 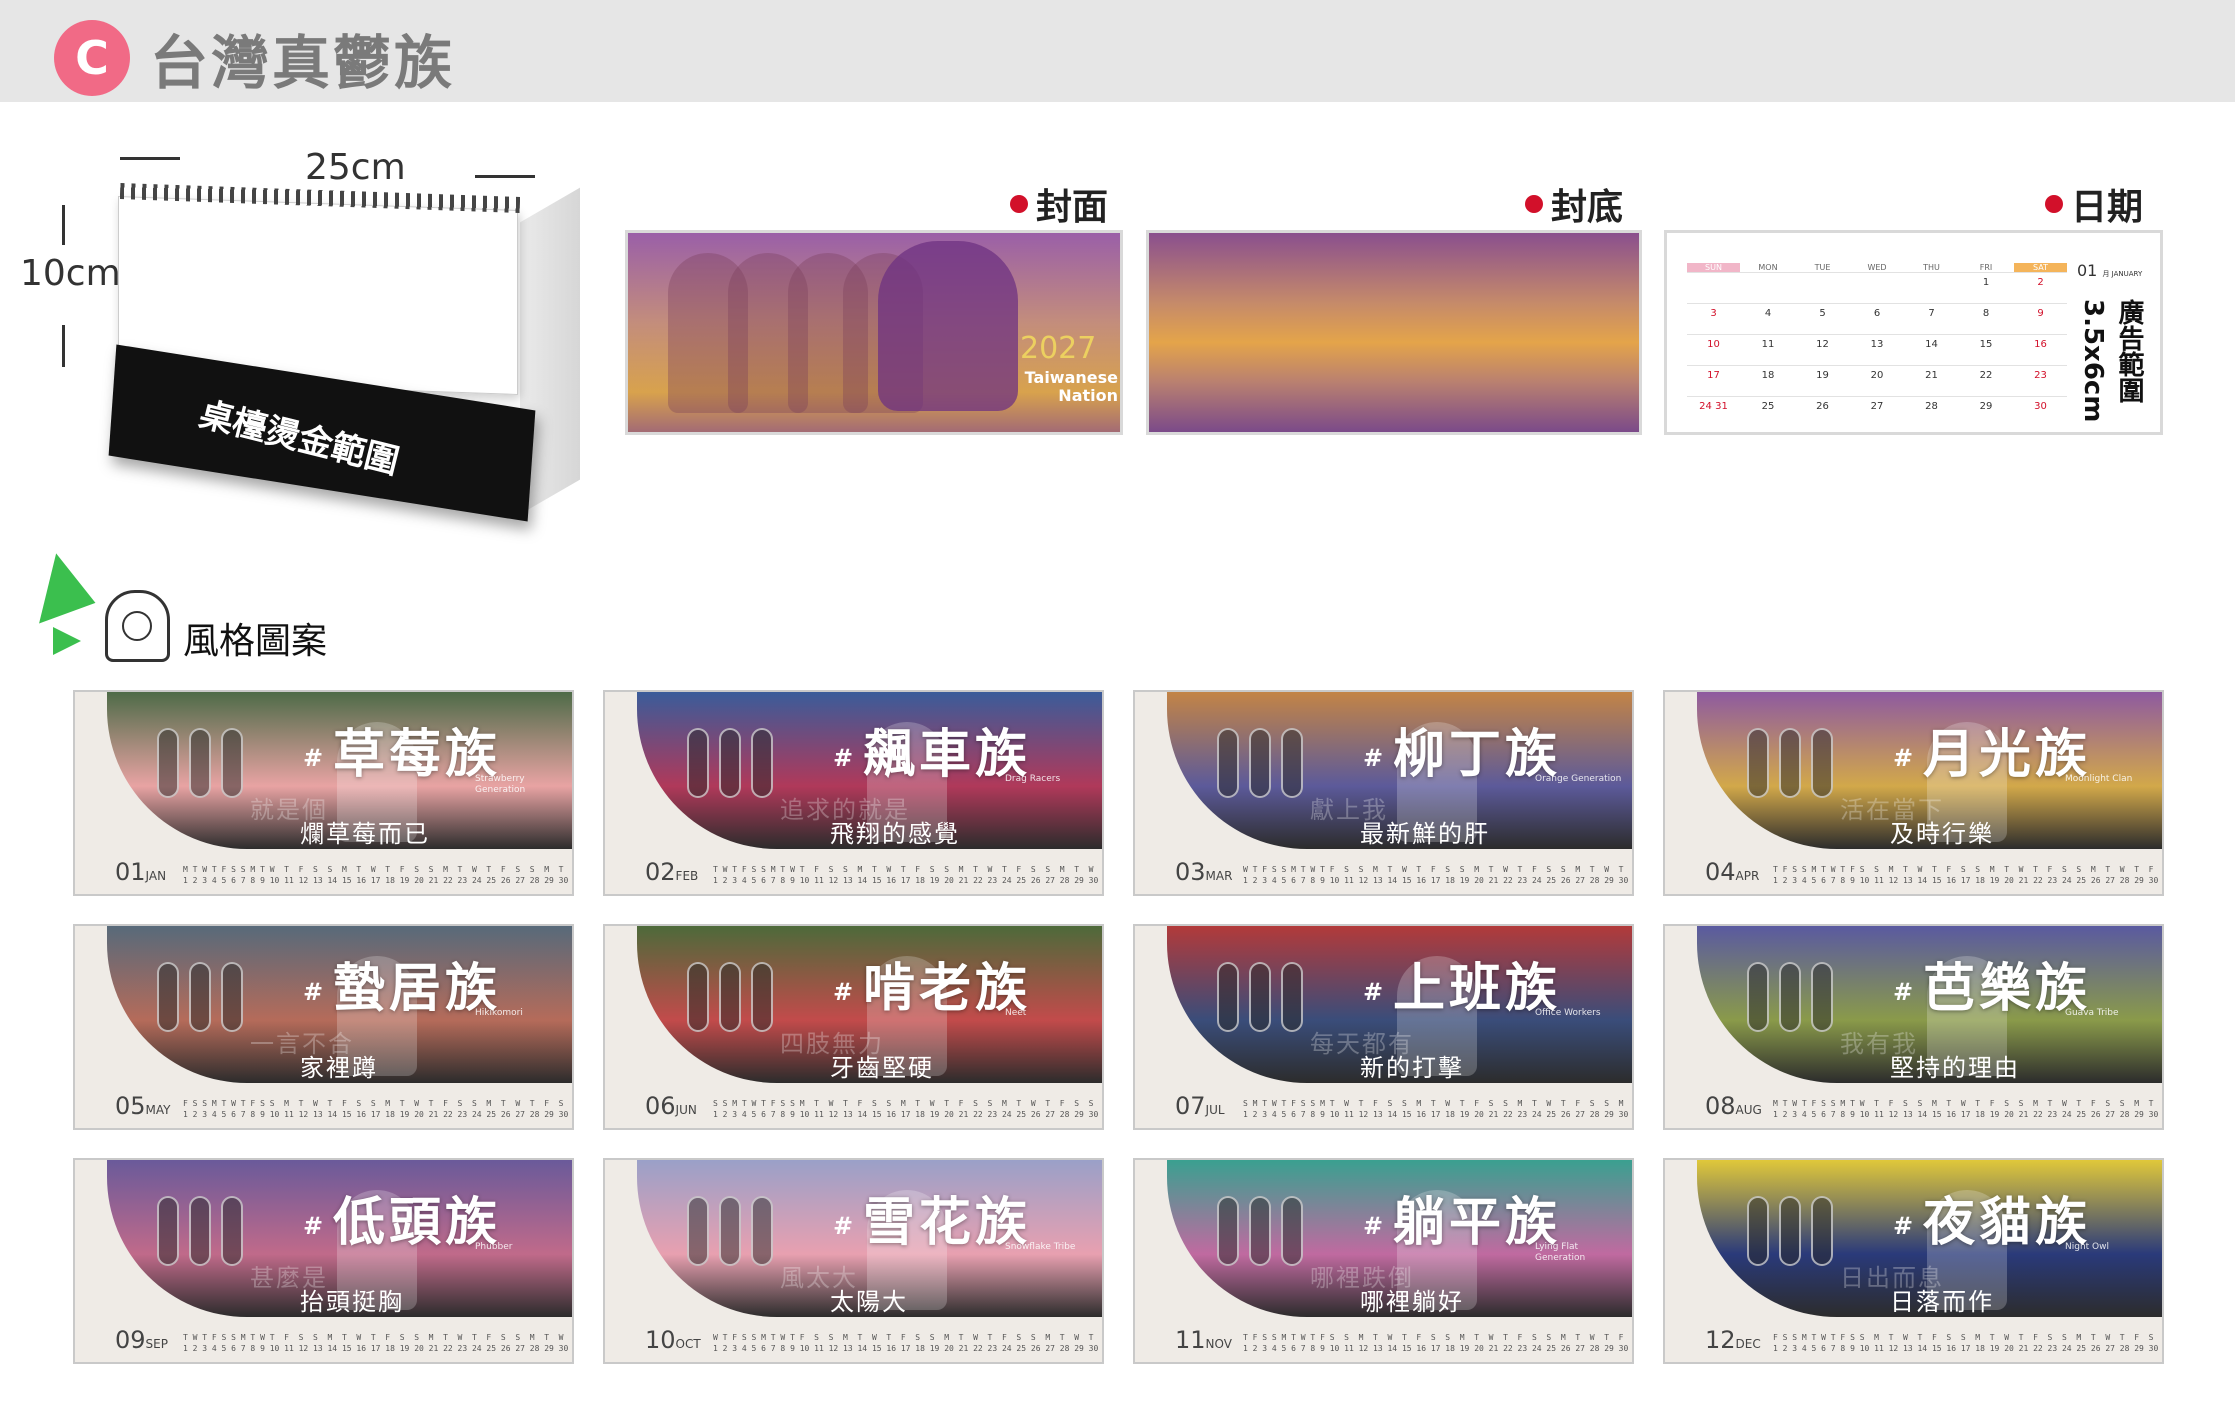 What do you see at coordinates (1713, 344) in the screenshot?
I see `calendar-day: 10` at bounding box center [1713, 344].